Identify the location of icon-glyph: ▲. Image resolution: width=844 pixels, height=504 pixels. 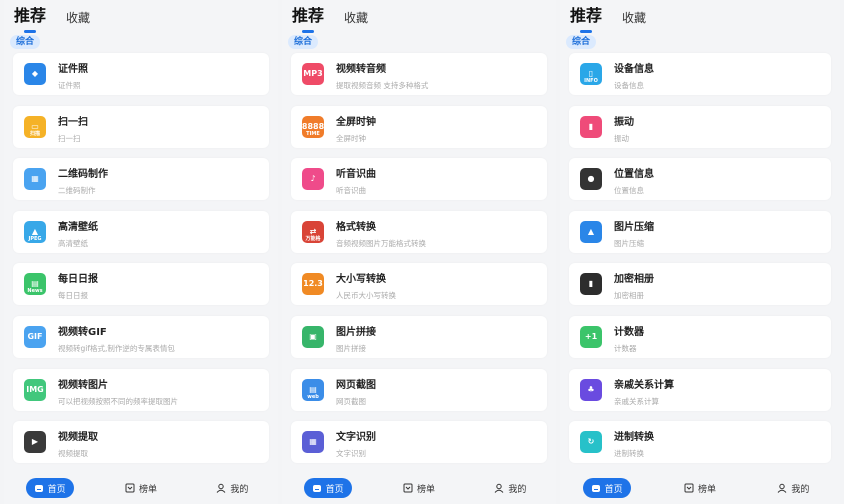
(591, 231).